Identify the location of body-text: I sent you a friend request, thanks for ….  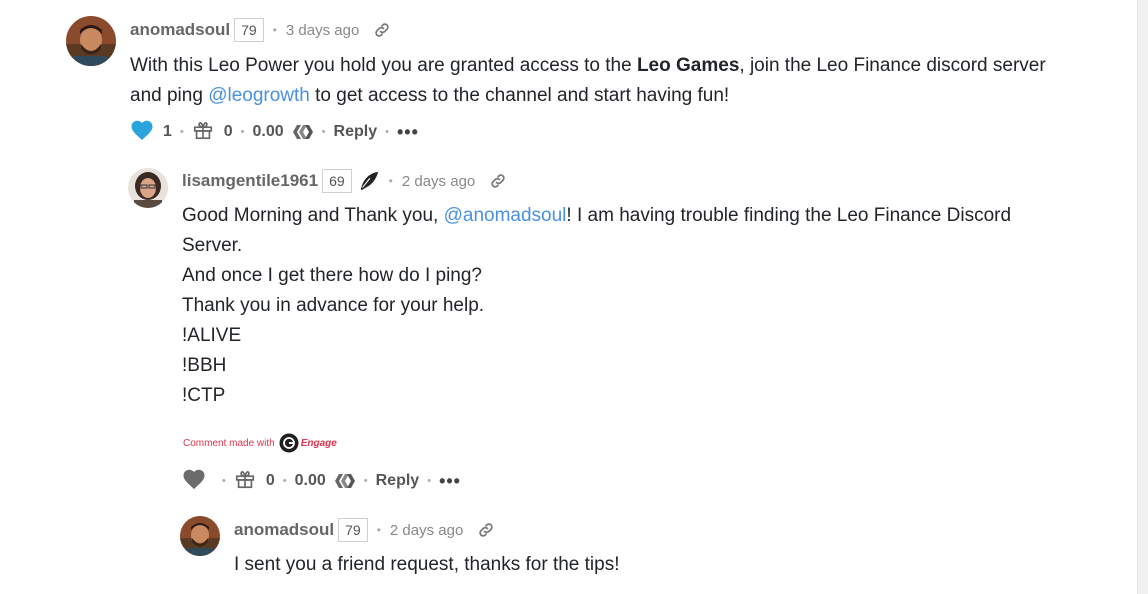
(427, 564).